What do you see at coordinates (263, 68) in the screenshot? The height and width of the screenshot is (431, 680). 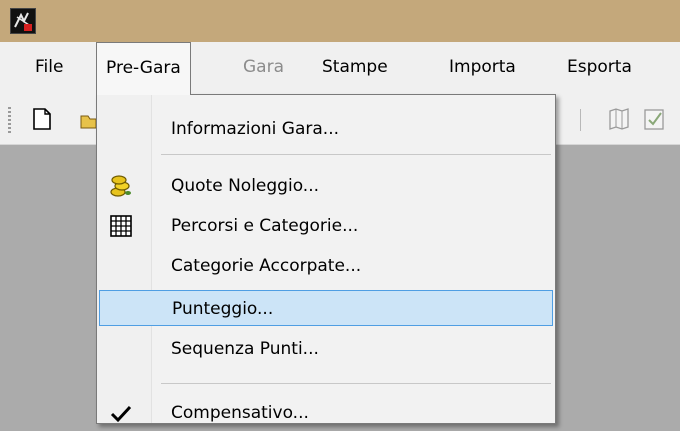 I see `menu-gara: Gara` at bounding box center [263, 68].